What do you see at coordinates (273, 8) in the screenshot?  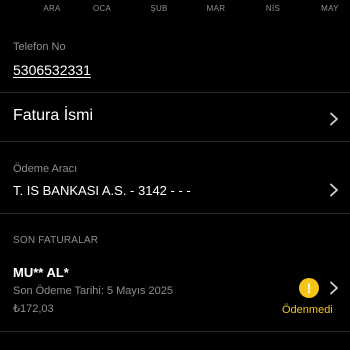 I see `month-label: NİS` at bounding box center [273, 8].